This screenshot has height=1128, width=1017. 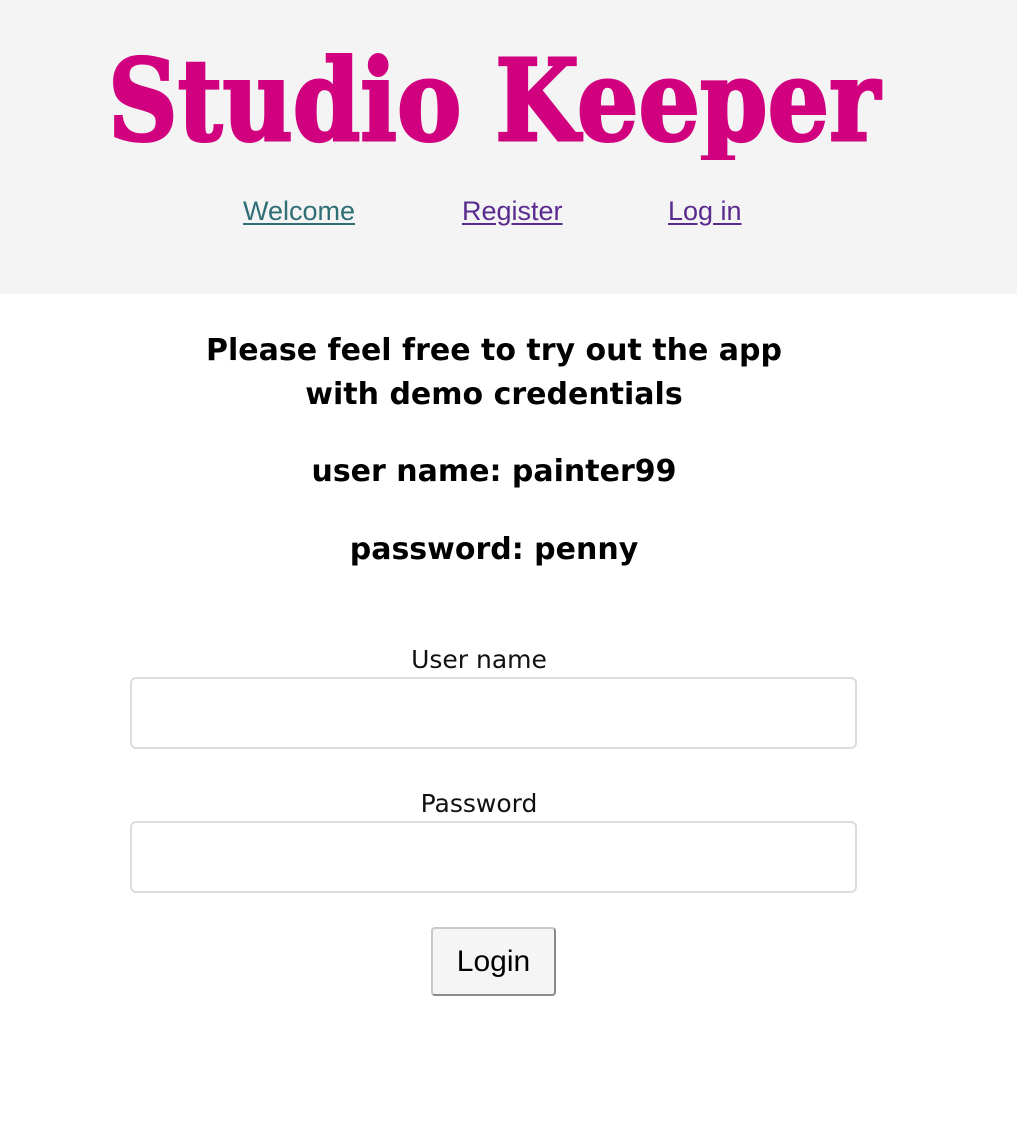 What do you see at coordinates (493, 961) in the screenshot?
I see `login-button: Login` at bounding box center [493, 961].